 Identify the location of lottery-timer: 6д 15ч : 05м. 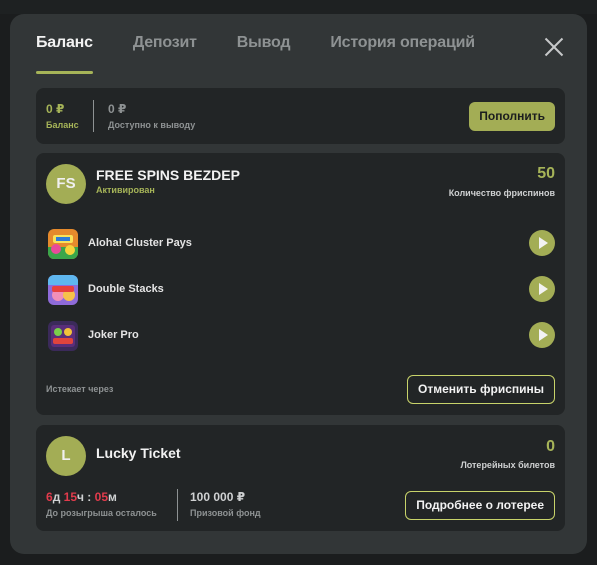
(81, 497).